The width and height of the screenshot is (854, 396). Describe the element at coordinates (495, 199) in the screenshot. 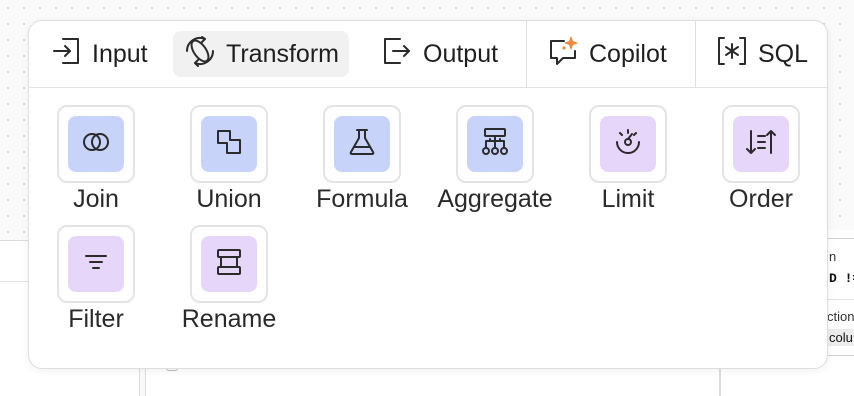

I see `tile-label: Aggregate` at that location.